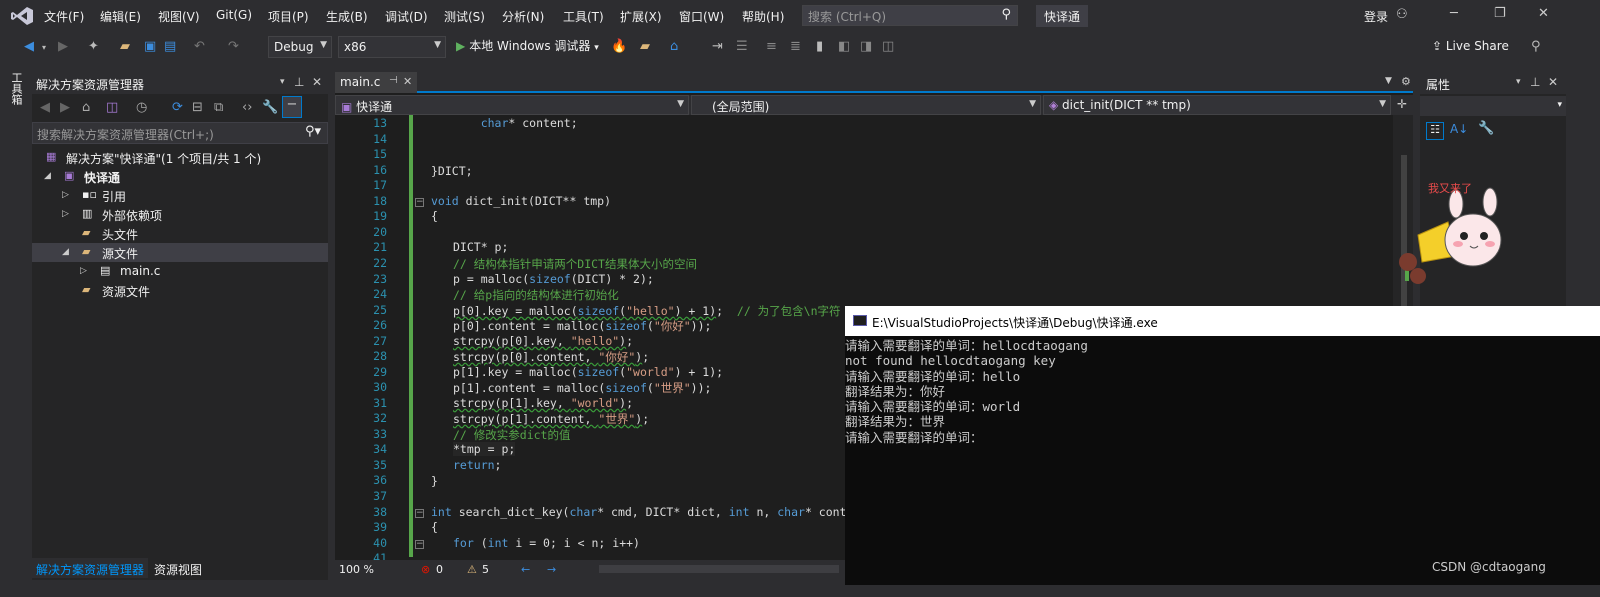 The image size is (1600, 597). I want to click on save-all-icon: ▤, so click(170, 46).